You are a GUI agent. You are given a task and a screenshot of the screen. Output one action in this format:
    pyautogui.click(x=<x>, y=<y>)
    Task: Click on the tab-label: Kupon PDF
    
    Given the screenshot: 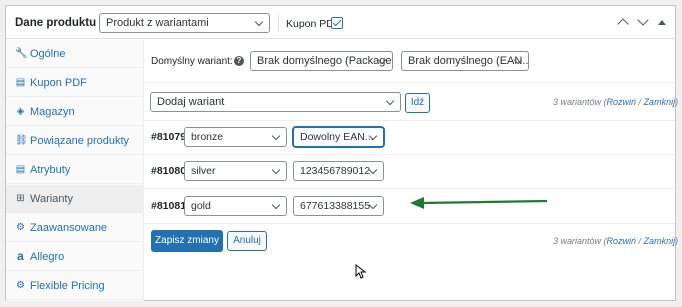 What is the action you would take?
    pyautogui.click(x=58, y=83)
    